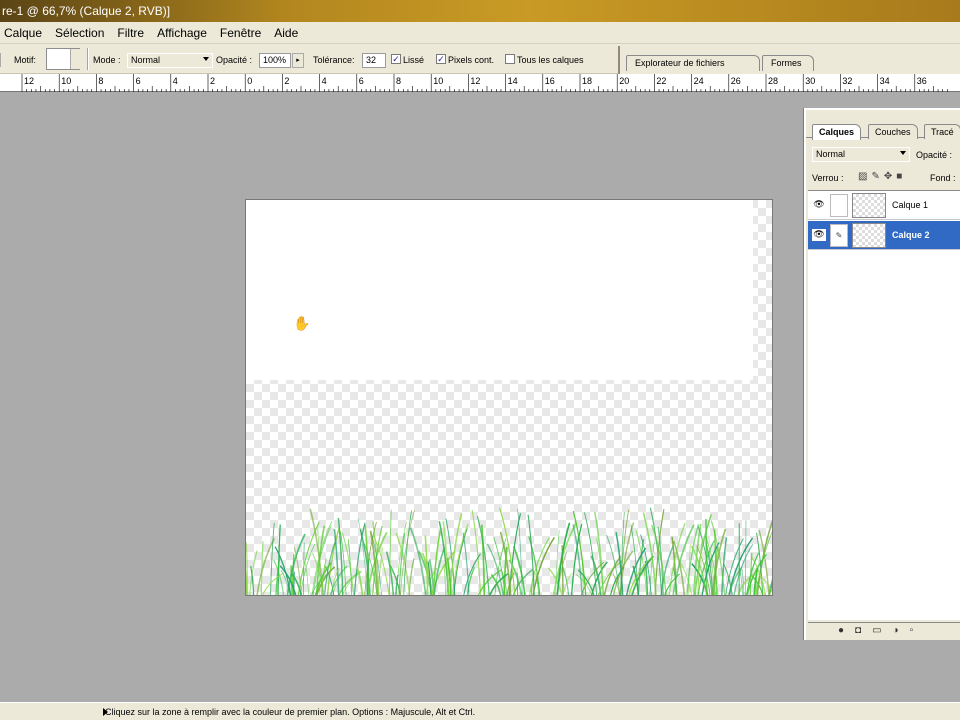  What do you see at coordinates (513, 81) in the screenshot?
I see `ruler-label: 14` at bounding box center [513, 81].